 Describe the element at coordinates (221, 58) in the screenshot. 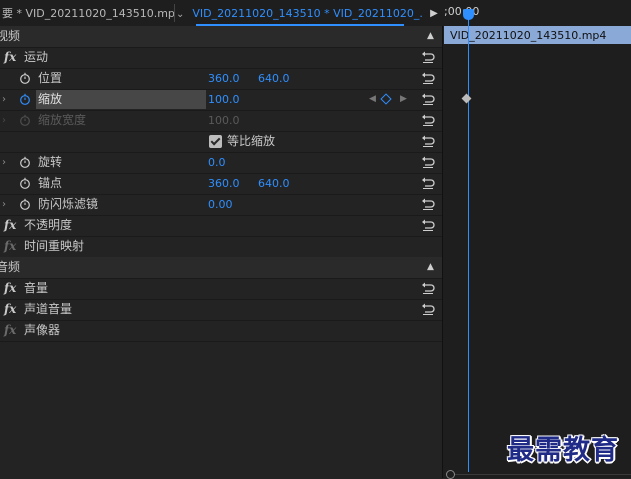

I see `effect-row-motion: fx 运动` at that location.